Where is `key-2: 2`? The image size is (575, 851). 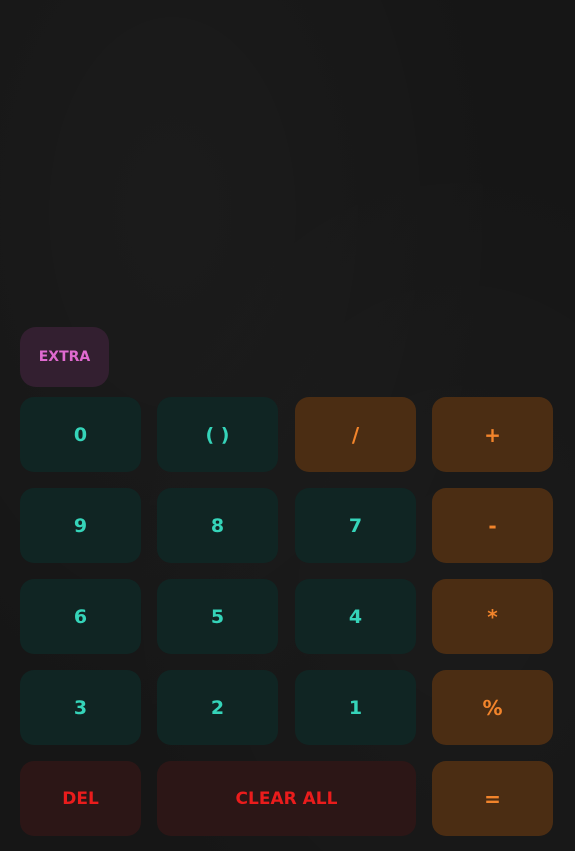 key-2: 2 is located at coordinates (217, 707).